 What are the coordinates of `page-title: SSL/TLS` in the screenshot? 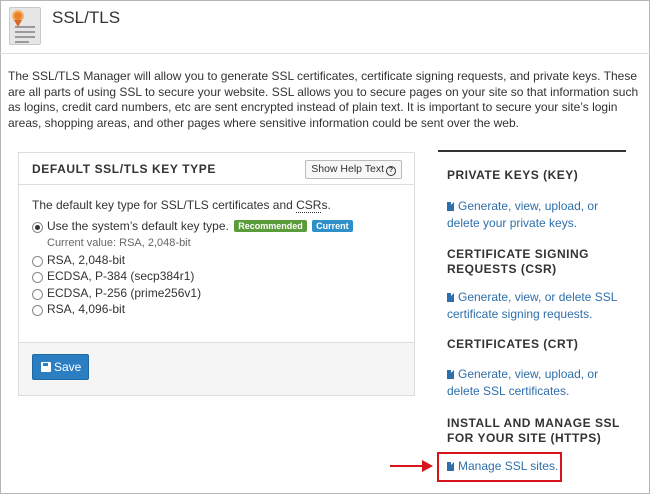 It's located at (86, 17).